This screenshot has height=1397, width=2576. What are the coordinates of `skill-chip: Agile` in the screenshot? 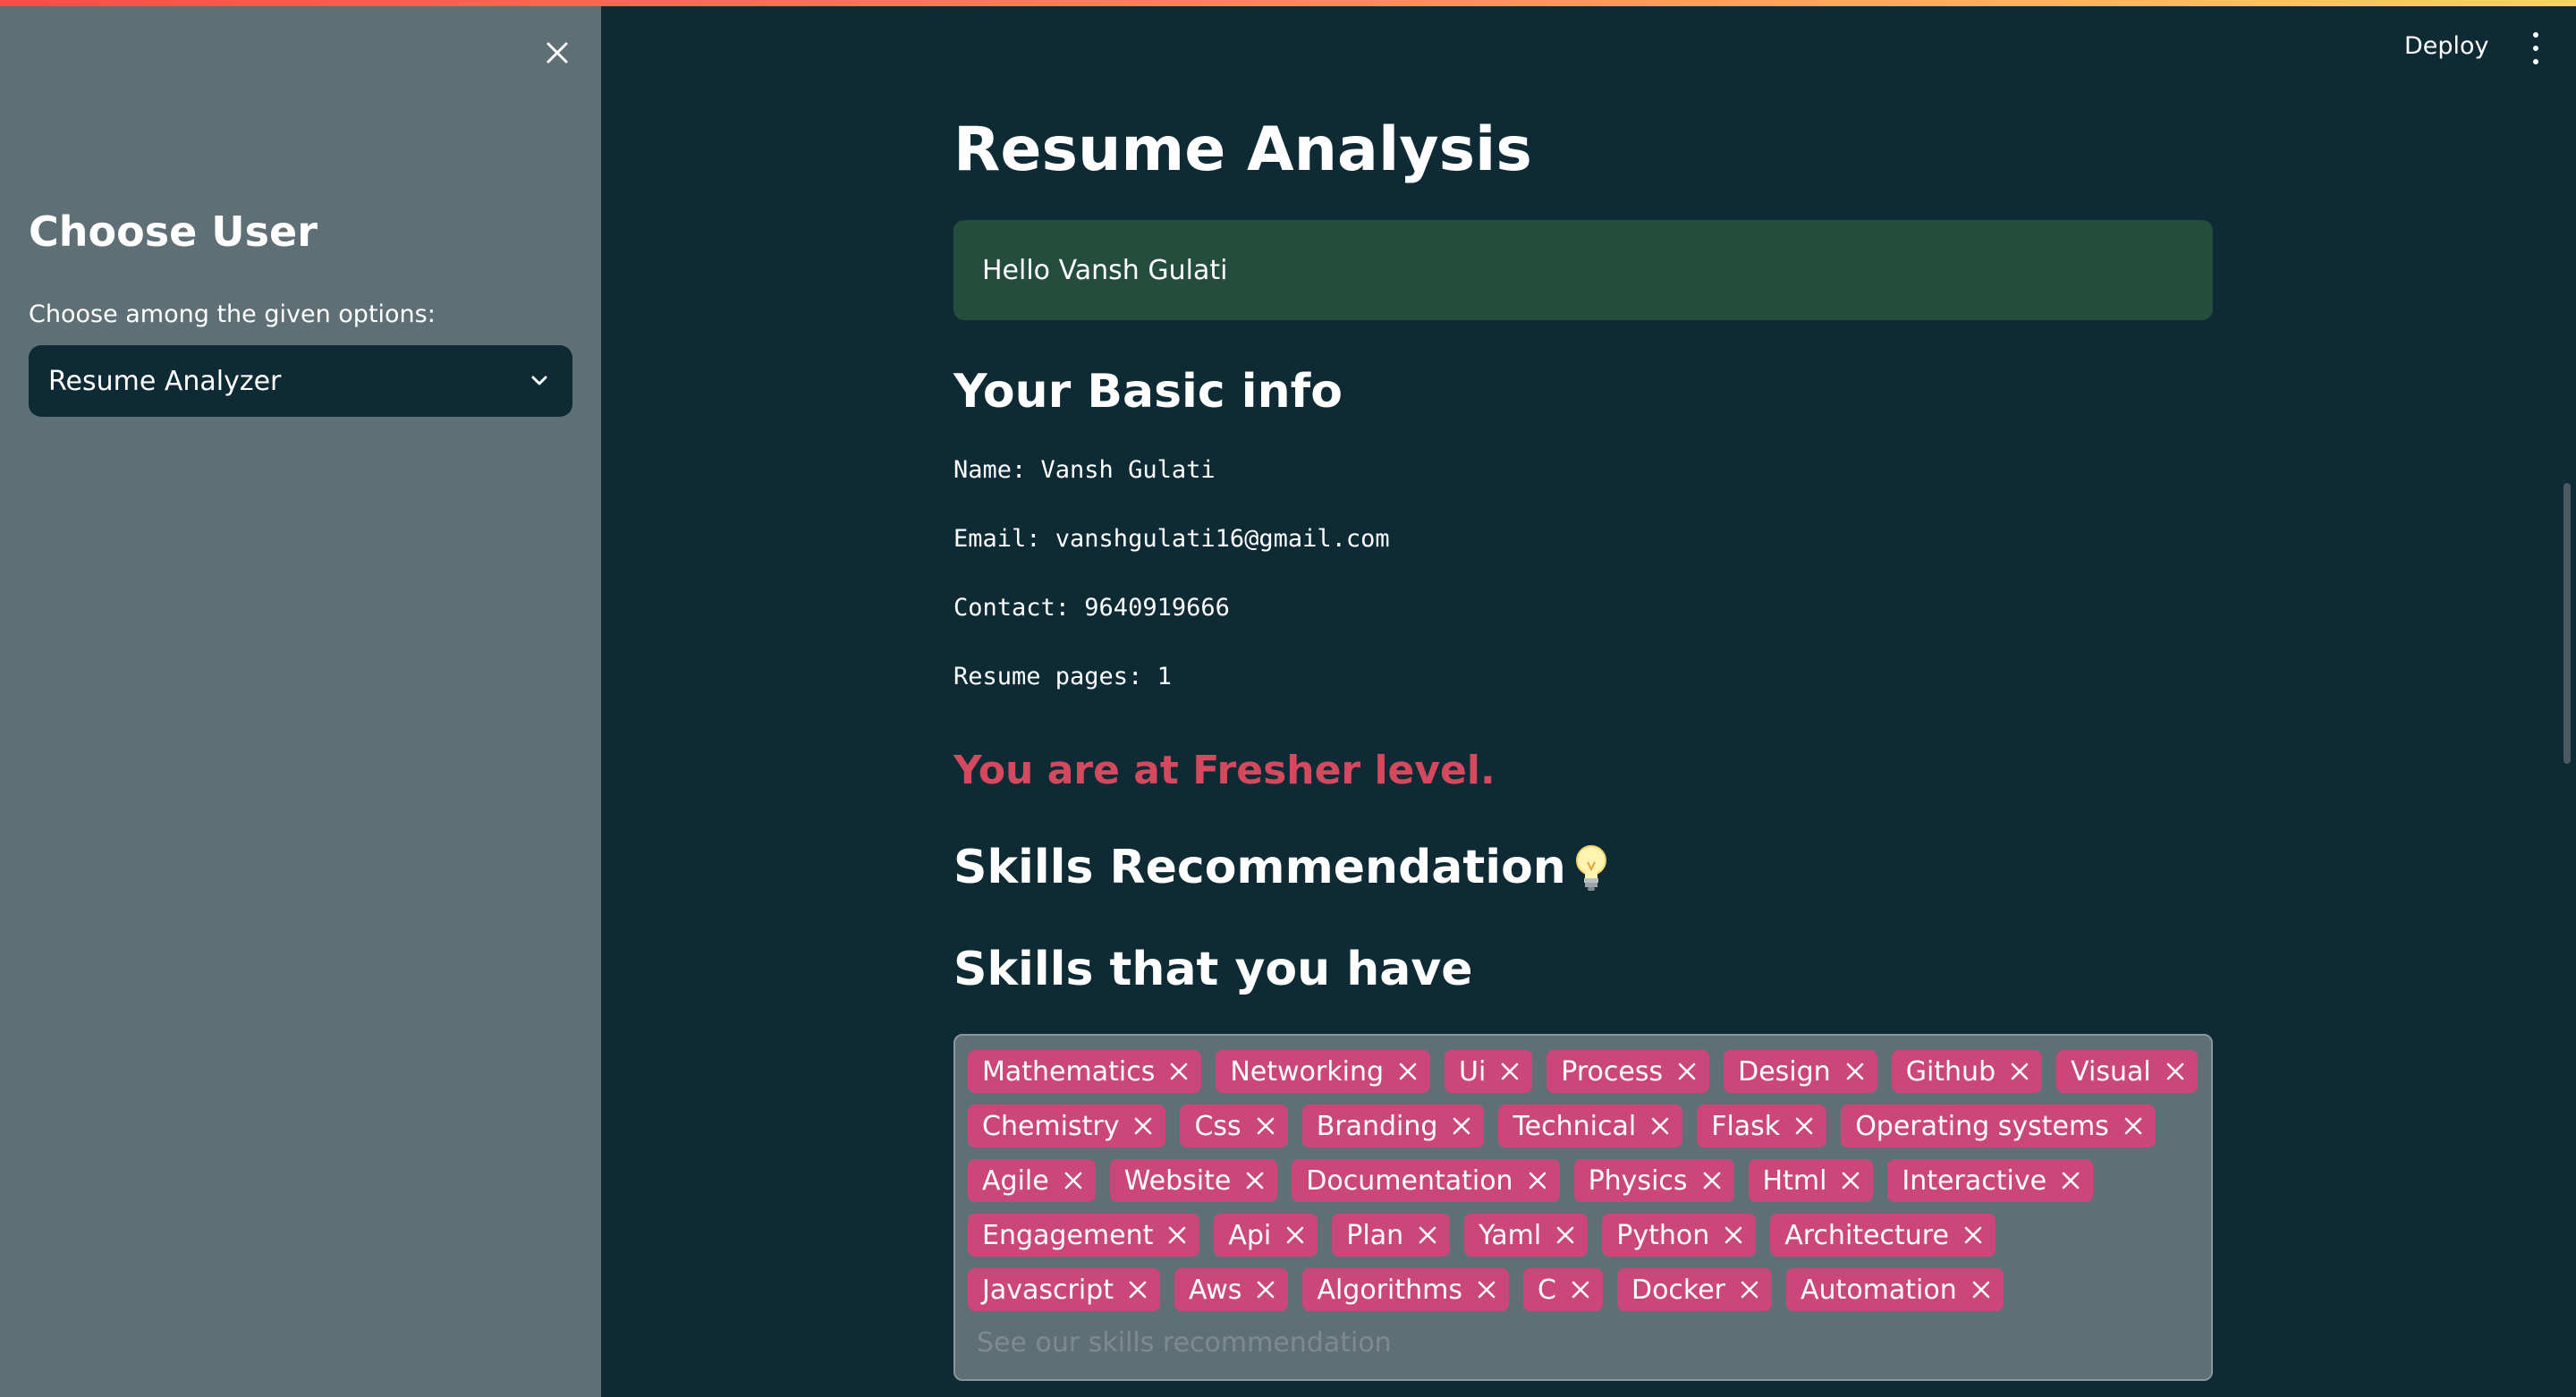 It's located at (1032, 1180).